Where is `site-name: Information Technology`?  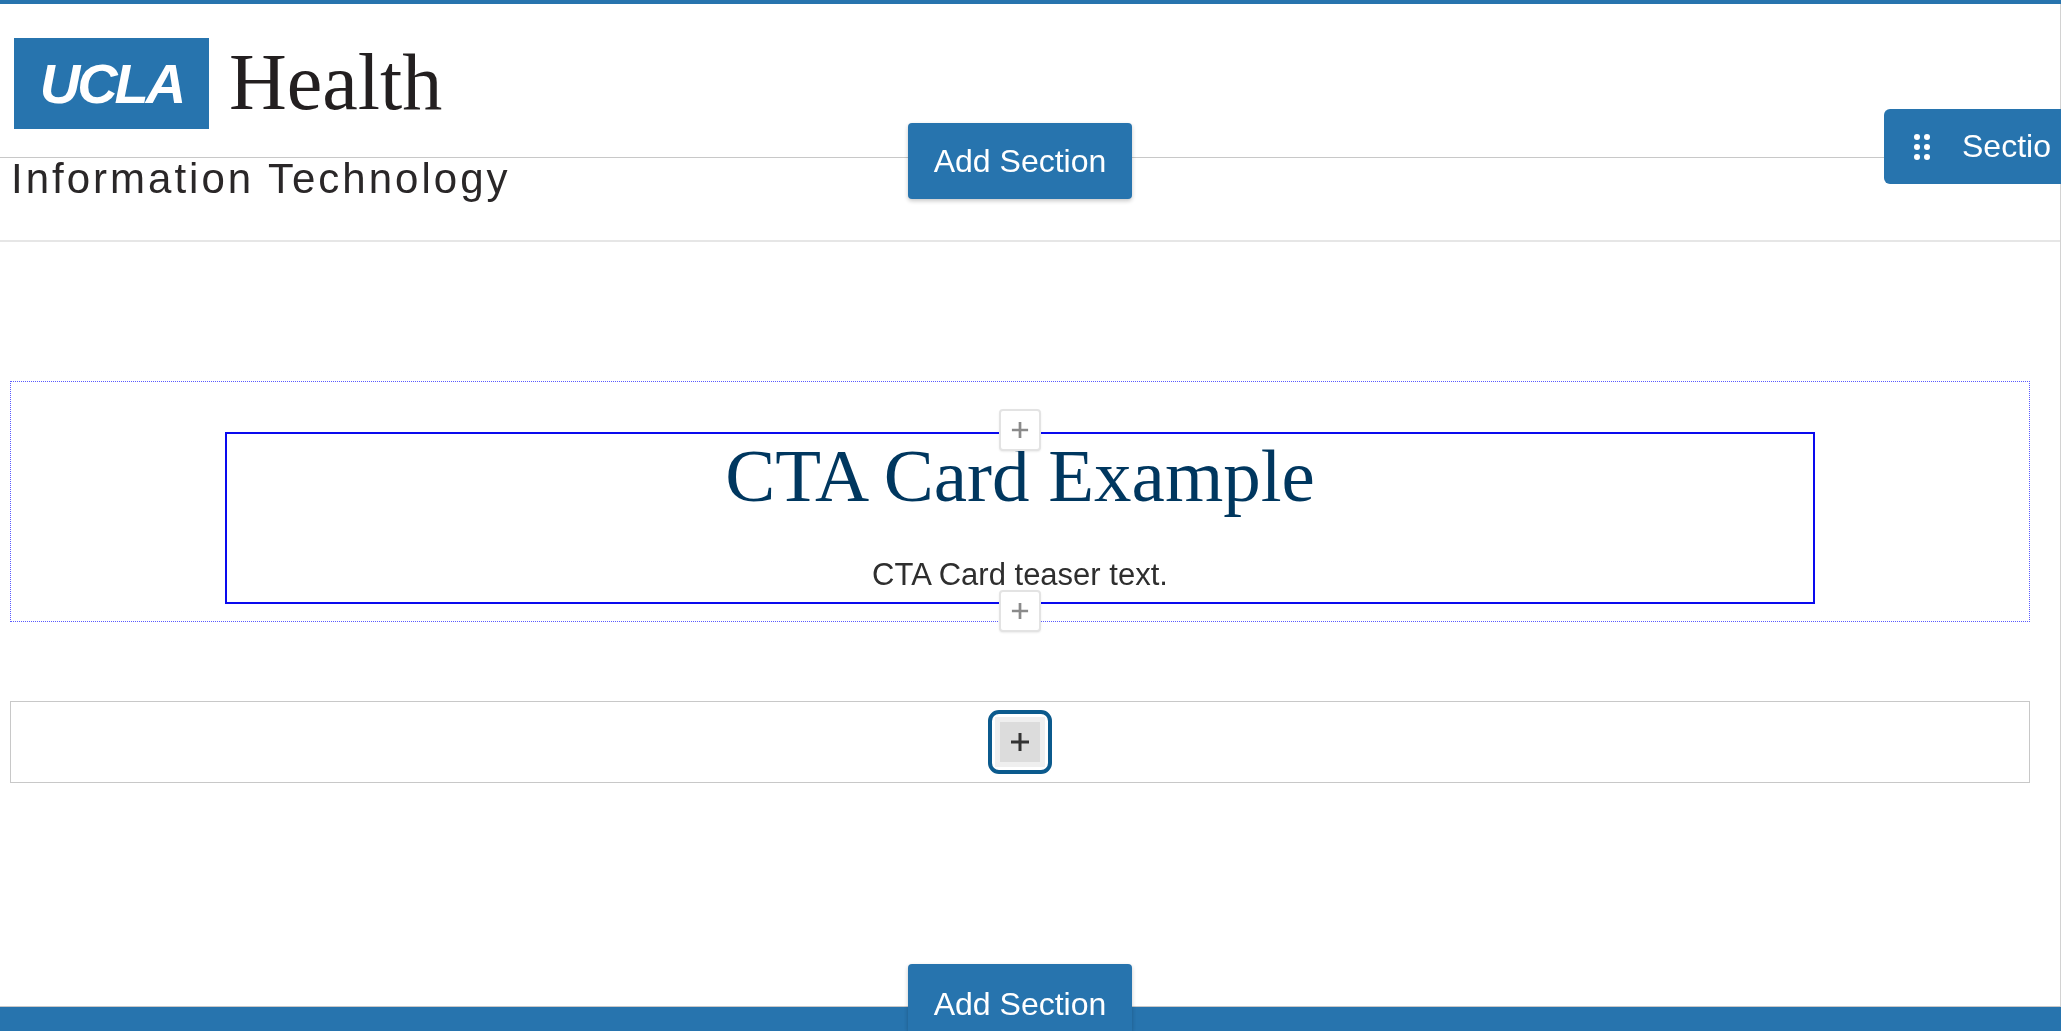
site-name: Information Technology is located at coordinates (261, 179).